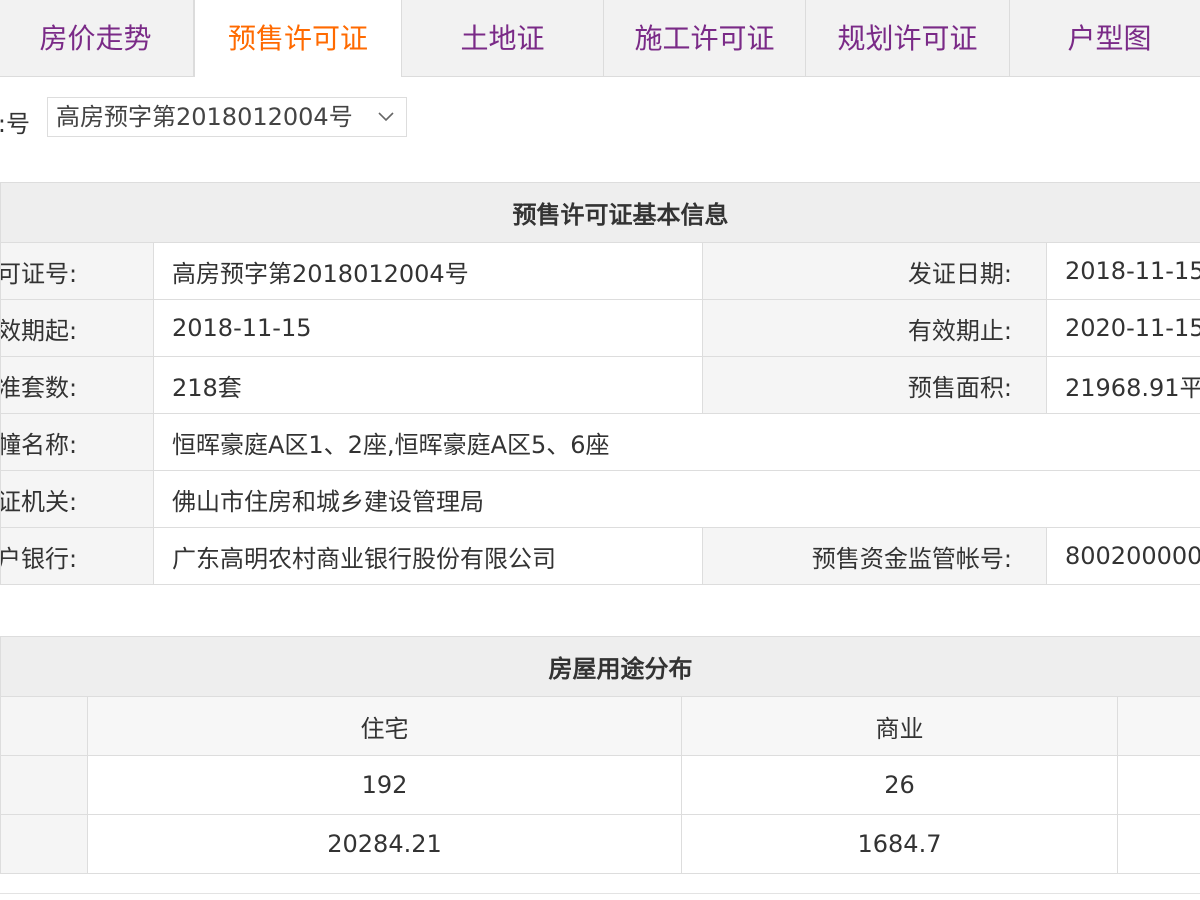 The height and width of the screenshot is (900, 1200). I want to click on valid-to-value: 2020-11-15, so click(1123, 328).